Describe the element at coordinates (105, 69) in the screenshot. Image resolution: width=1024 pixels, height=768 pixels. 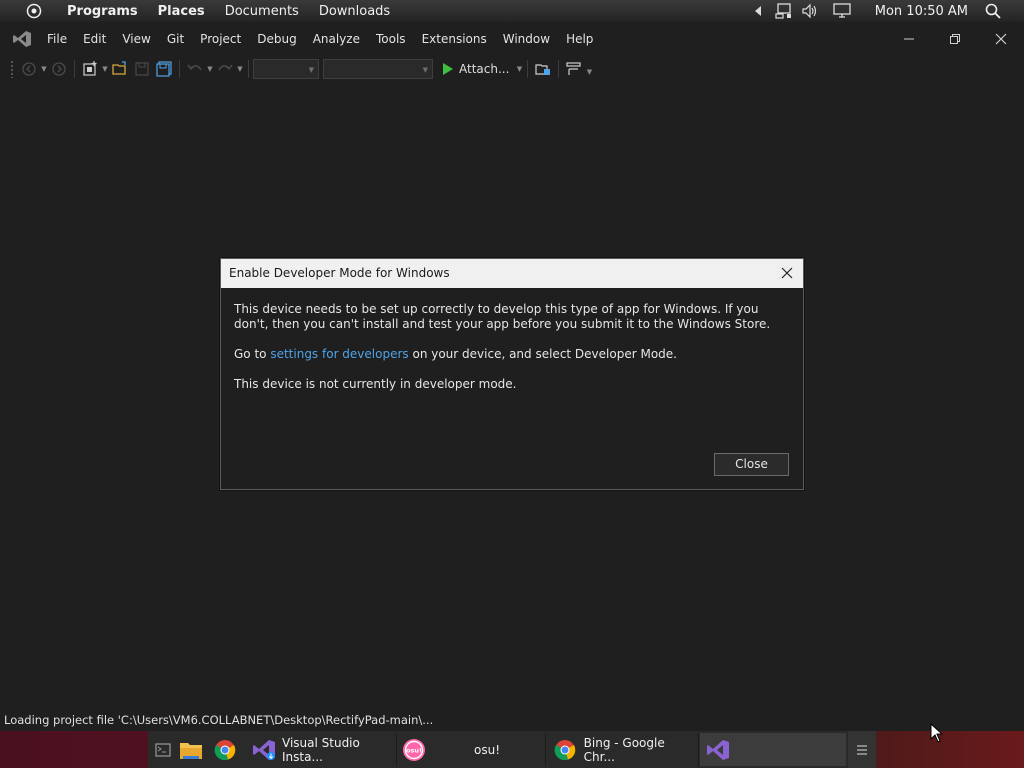
I see `new-item-dropdown-arrow: ▼` at that location.